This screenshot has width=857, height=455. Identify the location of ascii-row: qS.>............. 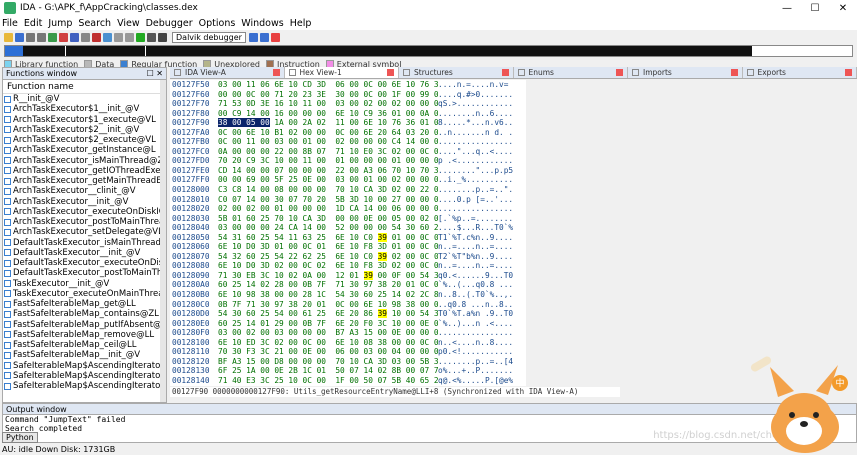
(482, 104).